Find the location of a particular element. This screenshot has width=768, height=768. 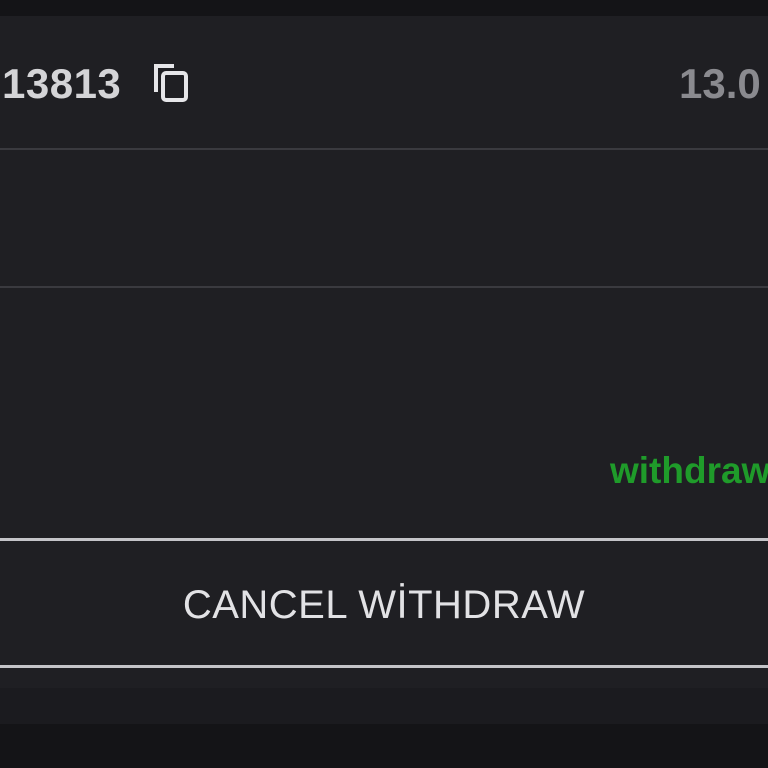

cancel-withdraw-label: CANCEL WİTHDRAW is located at coordinates (384, 605).